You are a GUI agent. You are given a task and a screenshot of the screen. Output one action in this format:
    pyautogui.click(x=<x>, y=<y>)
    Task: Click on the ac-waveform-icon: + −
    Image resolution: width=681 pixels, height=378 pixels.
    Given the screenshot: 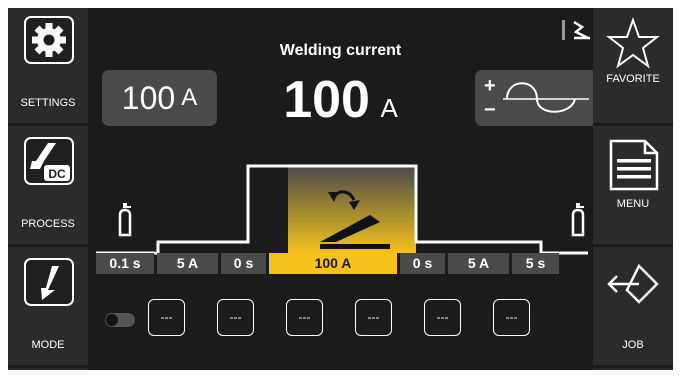 What is the action you would take?
    pyautogui.click(x=536, y=98)
    